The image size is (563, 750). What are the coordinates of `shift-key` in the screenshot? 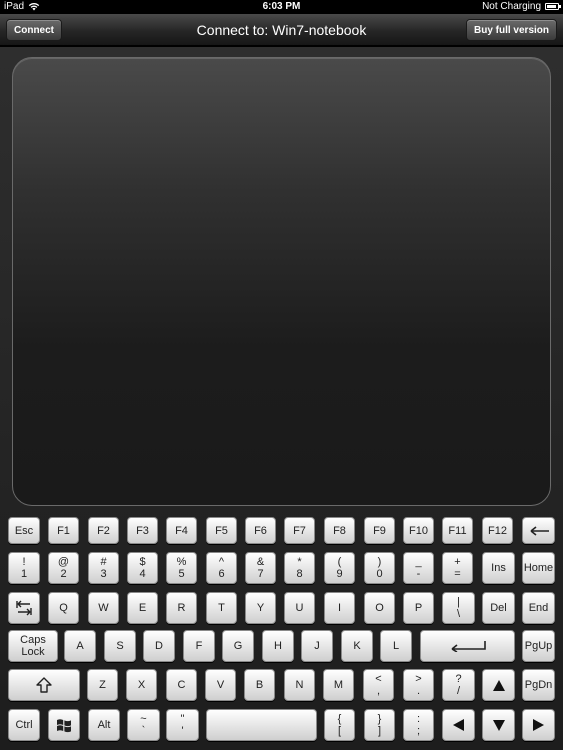 It's located at (44, 685).